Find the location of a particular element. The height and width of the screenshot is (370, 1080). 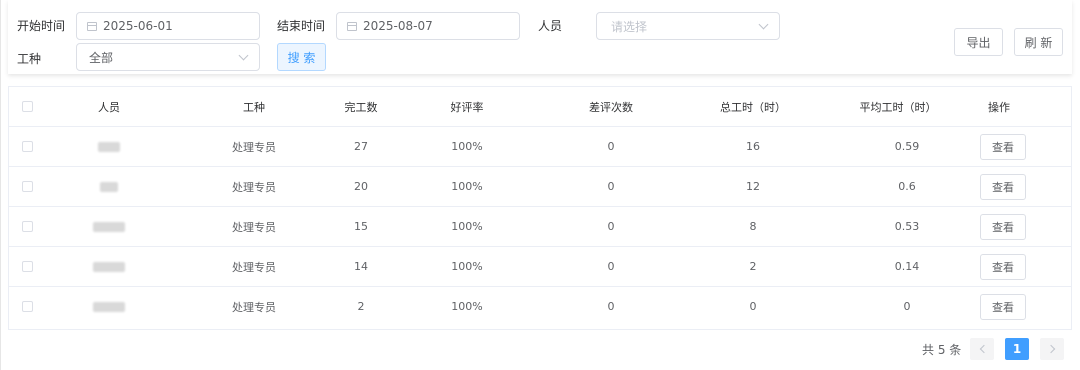

worktype-value: 全部 is located at coordinates (101, 57).